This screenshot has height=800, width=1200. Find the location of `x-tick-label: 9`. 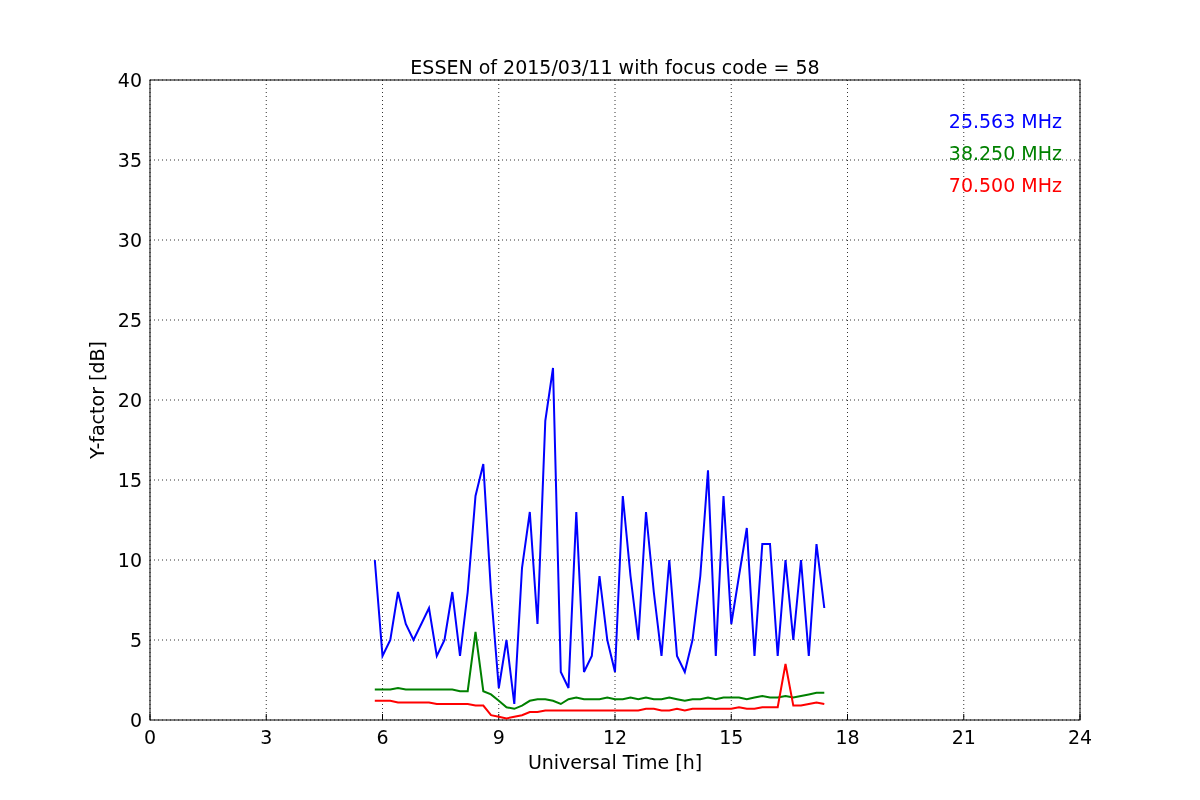

x-tick-label: 9 is located at coordinates (498, 737).